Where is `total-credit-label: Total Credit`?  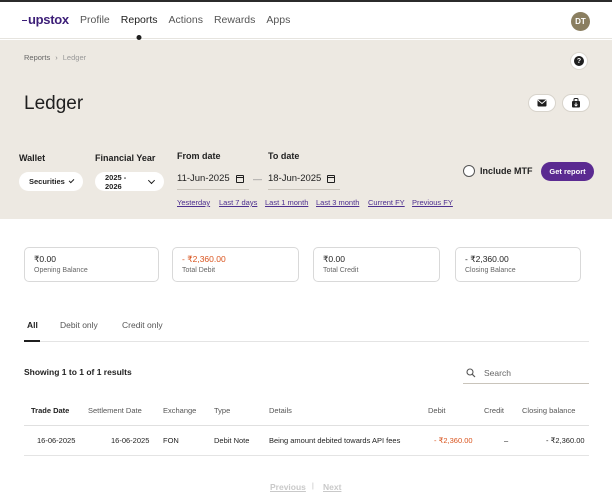 total-credit-label: Total Credit is located at coordinates (341, 270).